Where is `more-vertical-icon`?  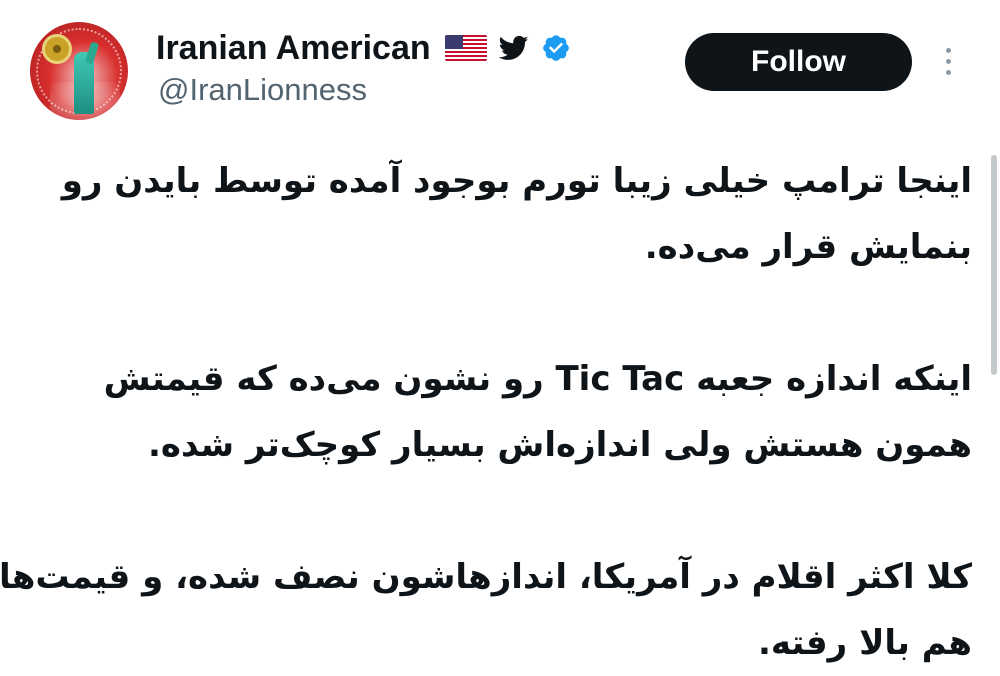
more-vertical-icon is located at coordinates (949, 62).